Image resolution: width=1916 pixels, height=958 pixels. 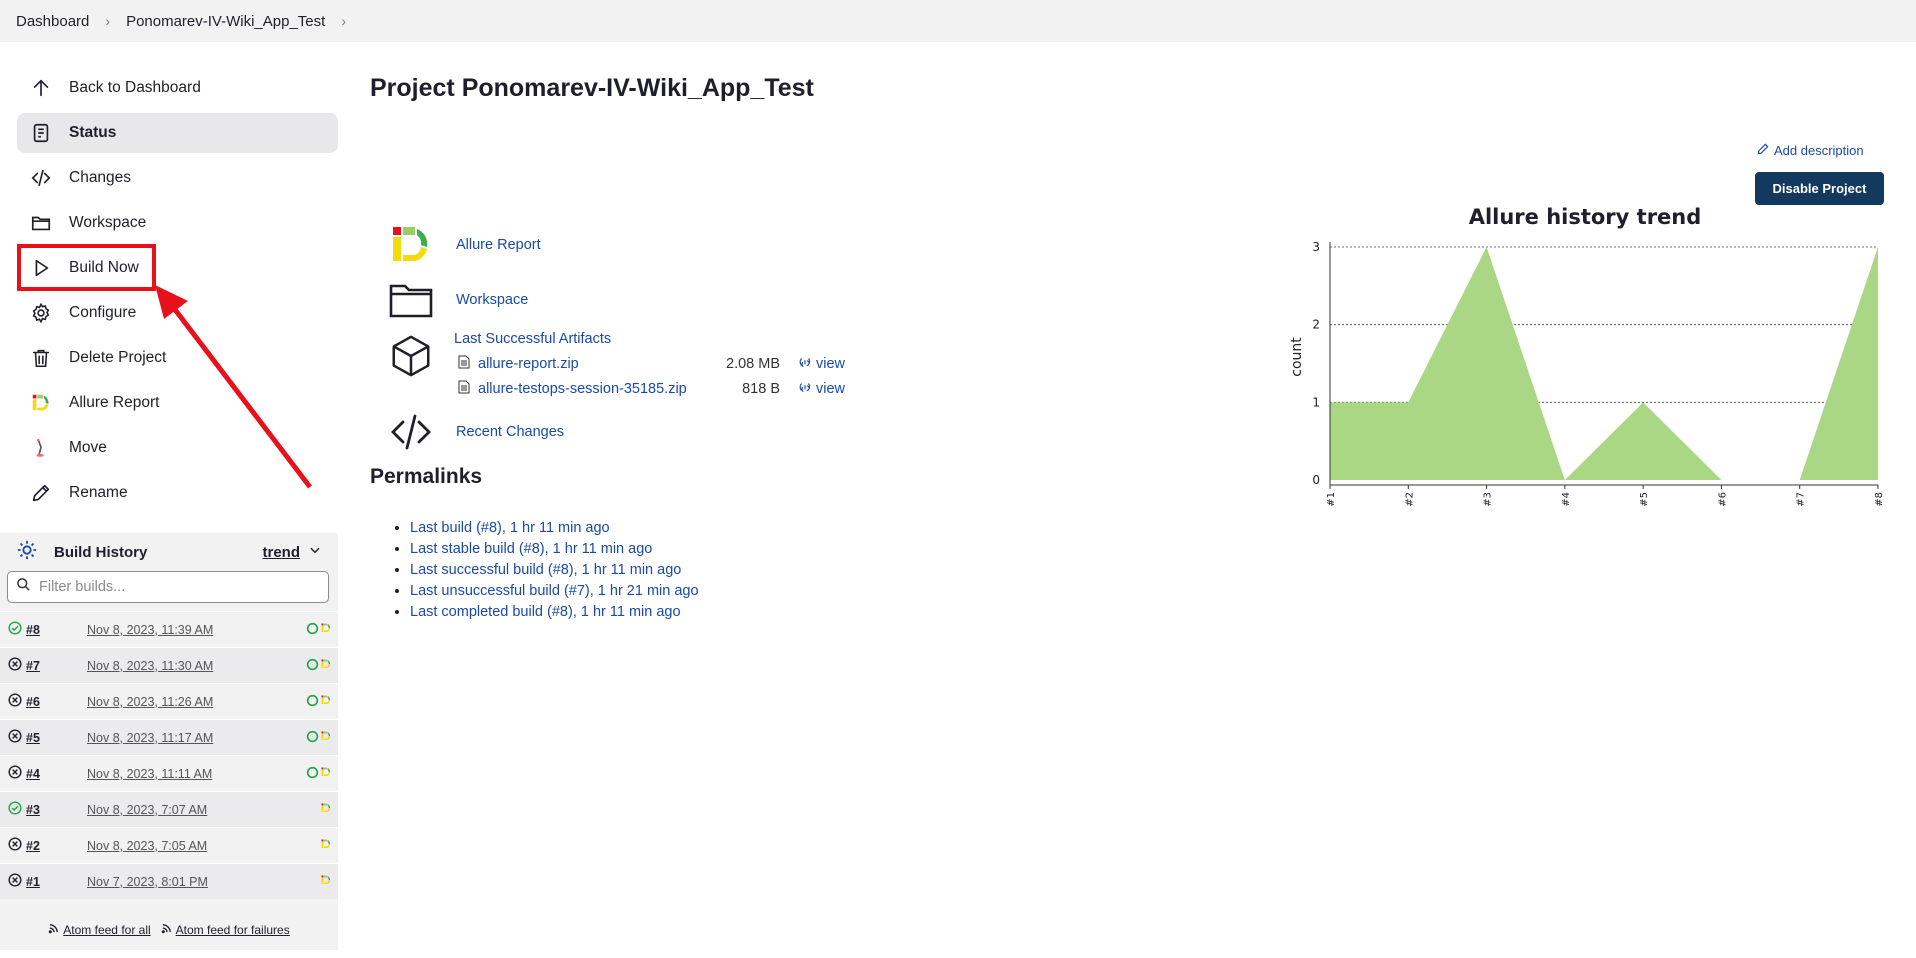 I want to click on atom-feed-all-label: Atom feed for all, so click(x=107, y=930).